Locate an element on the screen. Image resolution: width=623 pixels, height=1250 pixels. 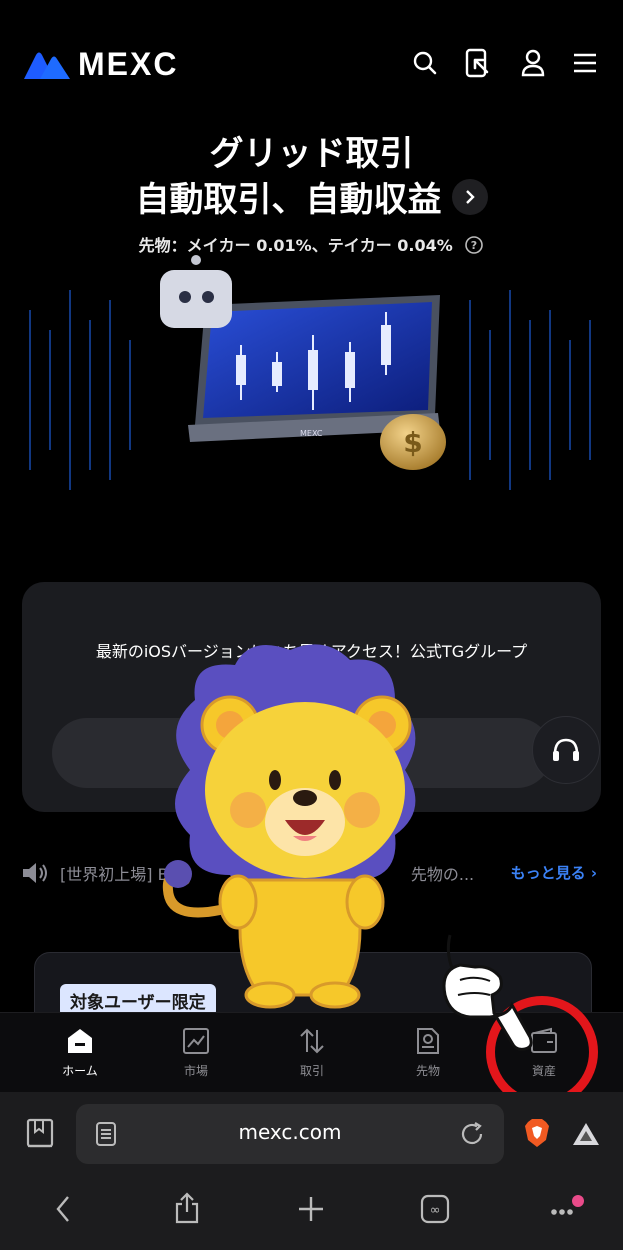
mexc-logo: MEXC is located at coordinates (101, 64).